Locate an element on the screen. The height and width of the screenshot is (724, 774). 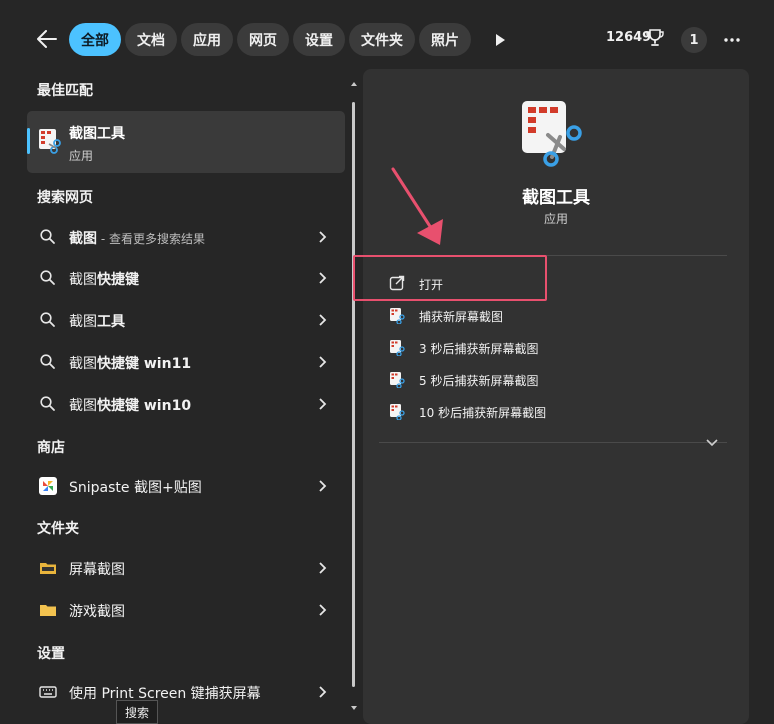
section-settings: 设置 is located at coordinates (51, 654).